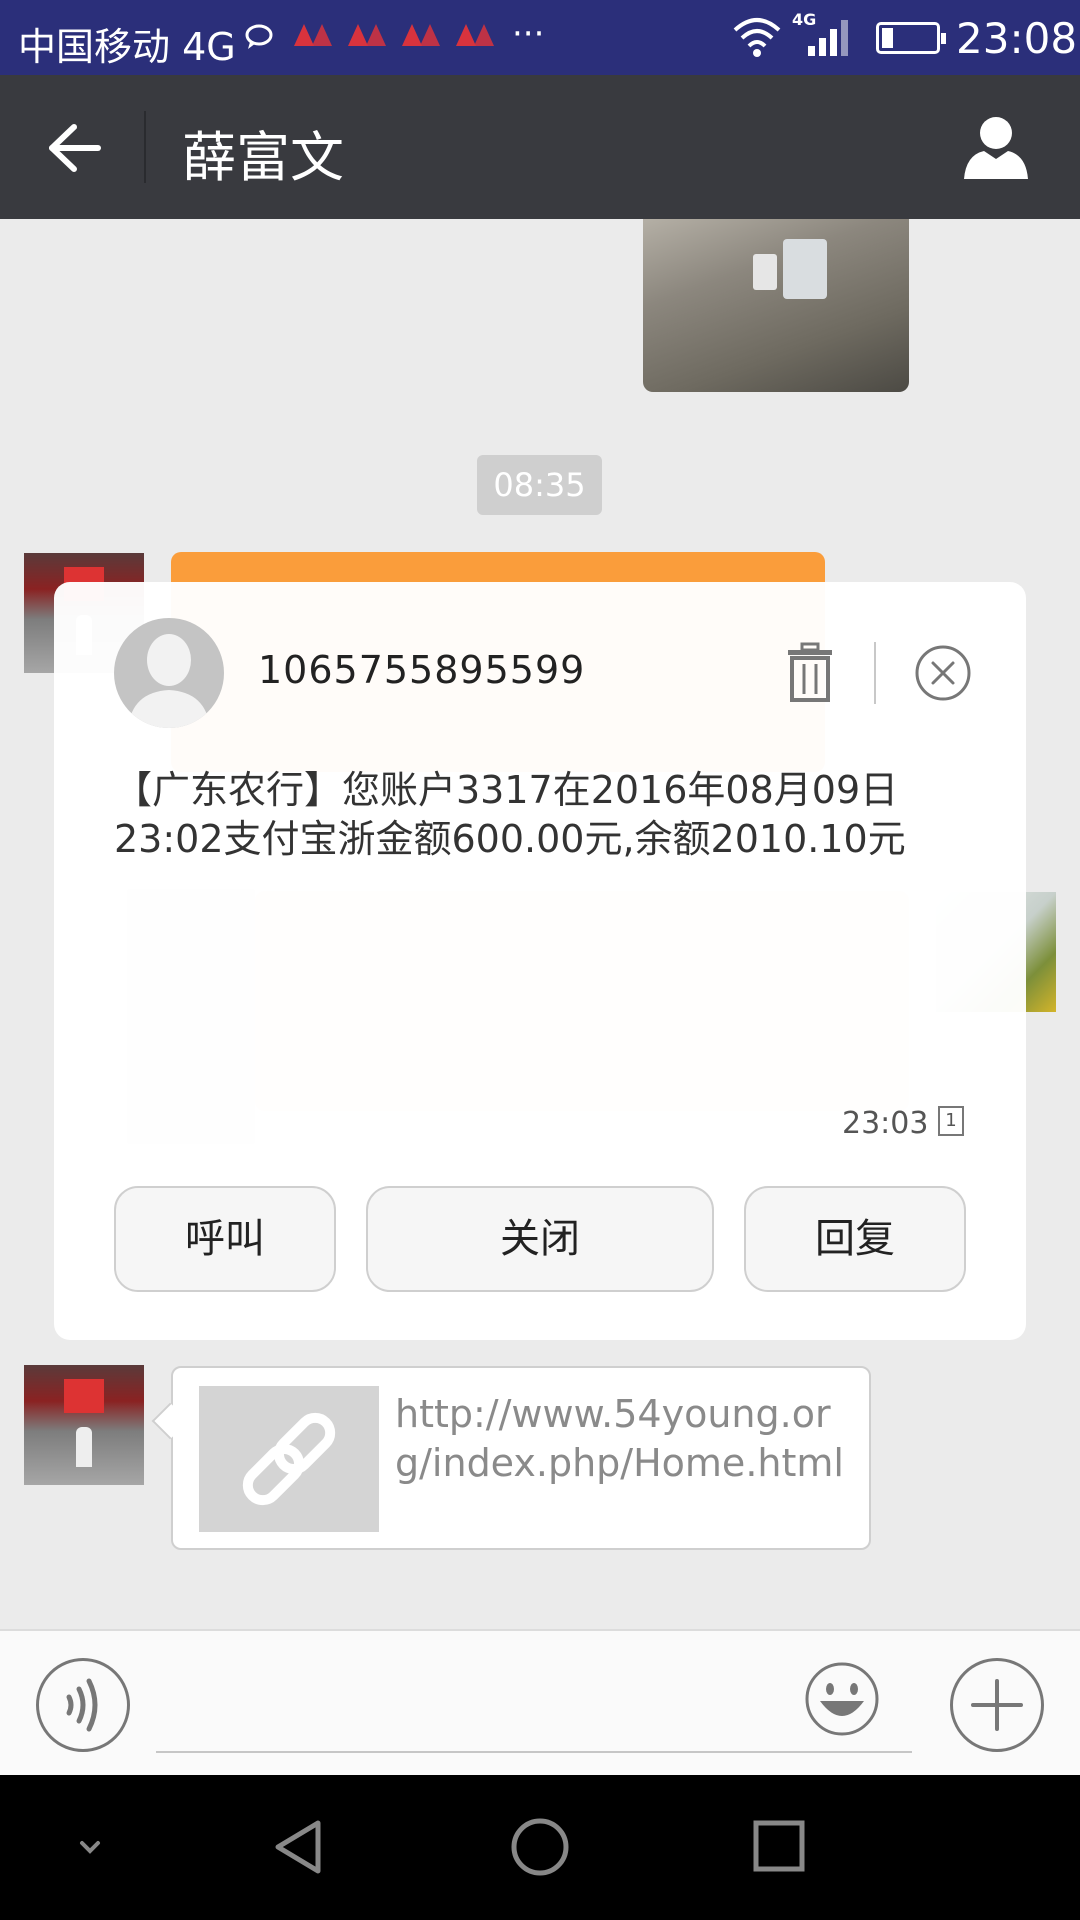 Image resolution: width=1080 pixels, height=1920 pixels. Describe the element at coordinates (90, 1847) in the screenshot. I see `chevron-down-icon` at that location.